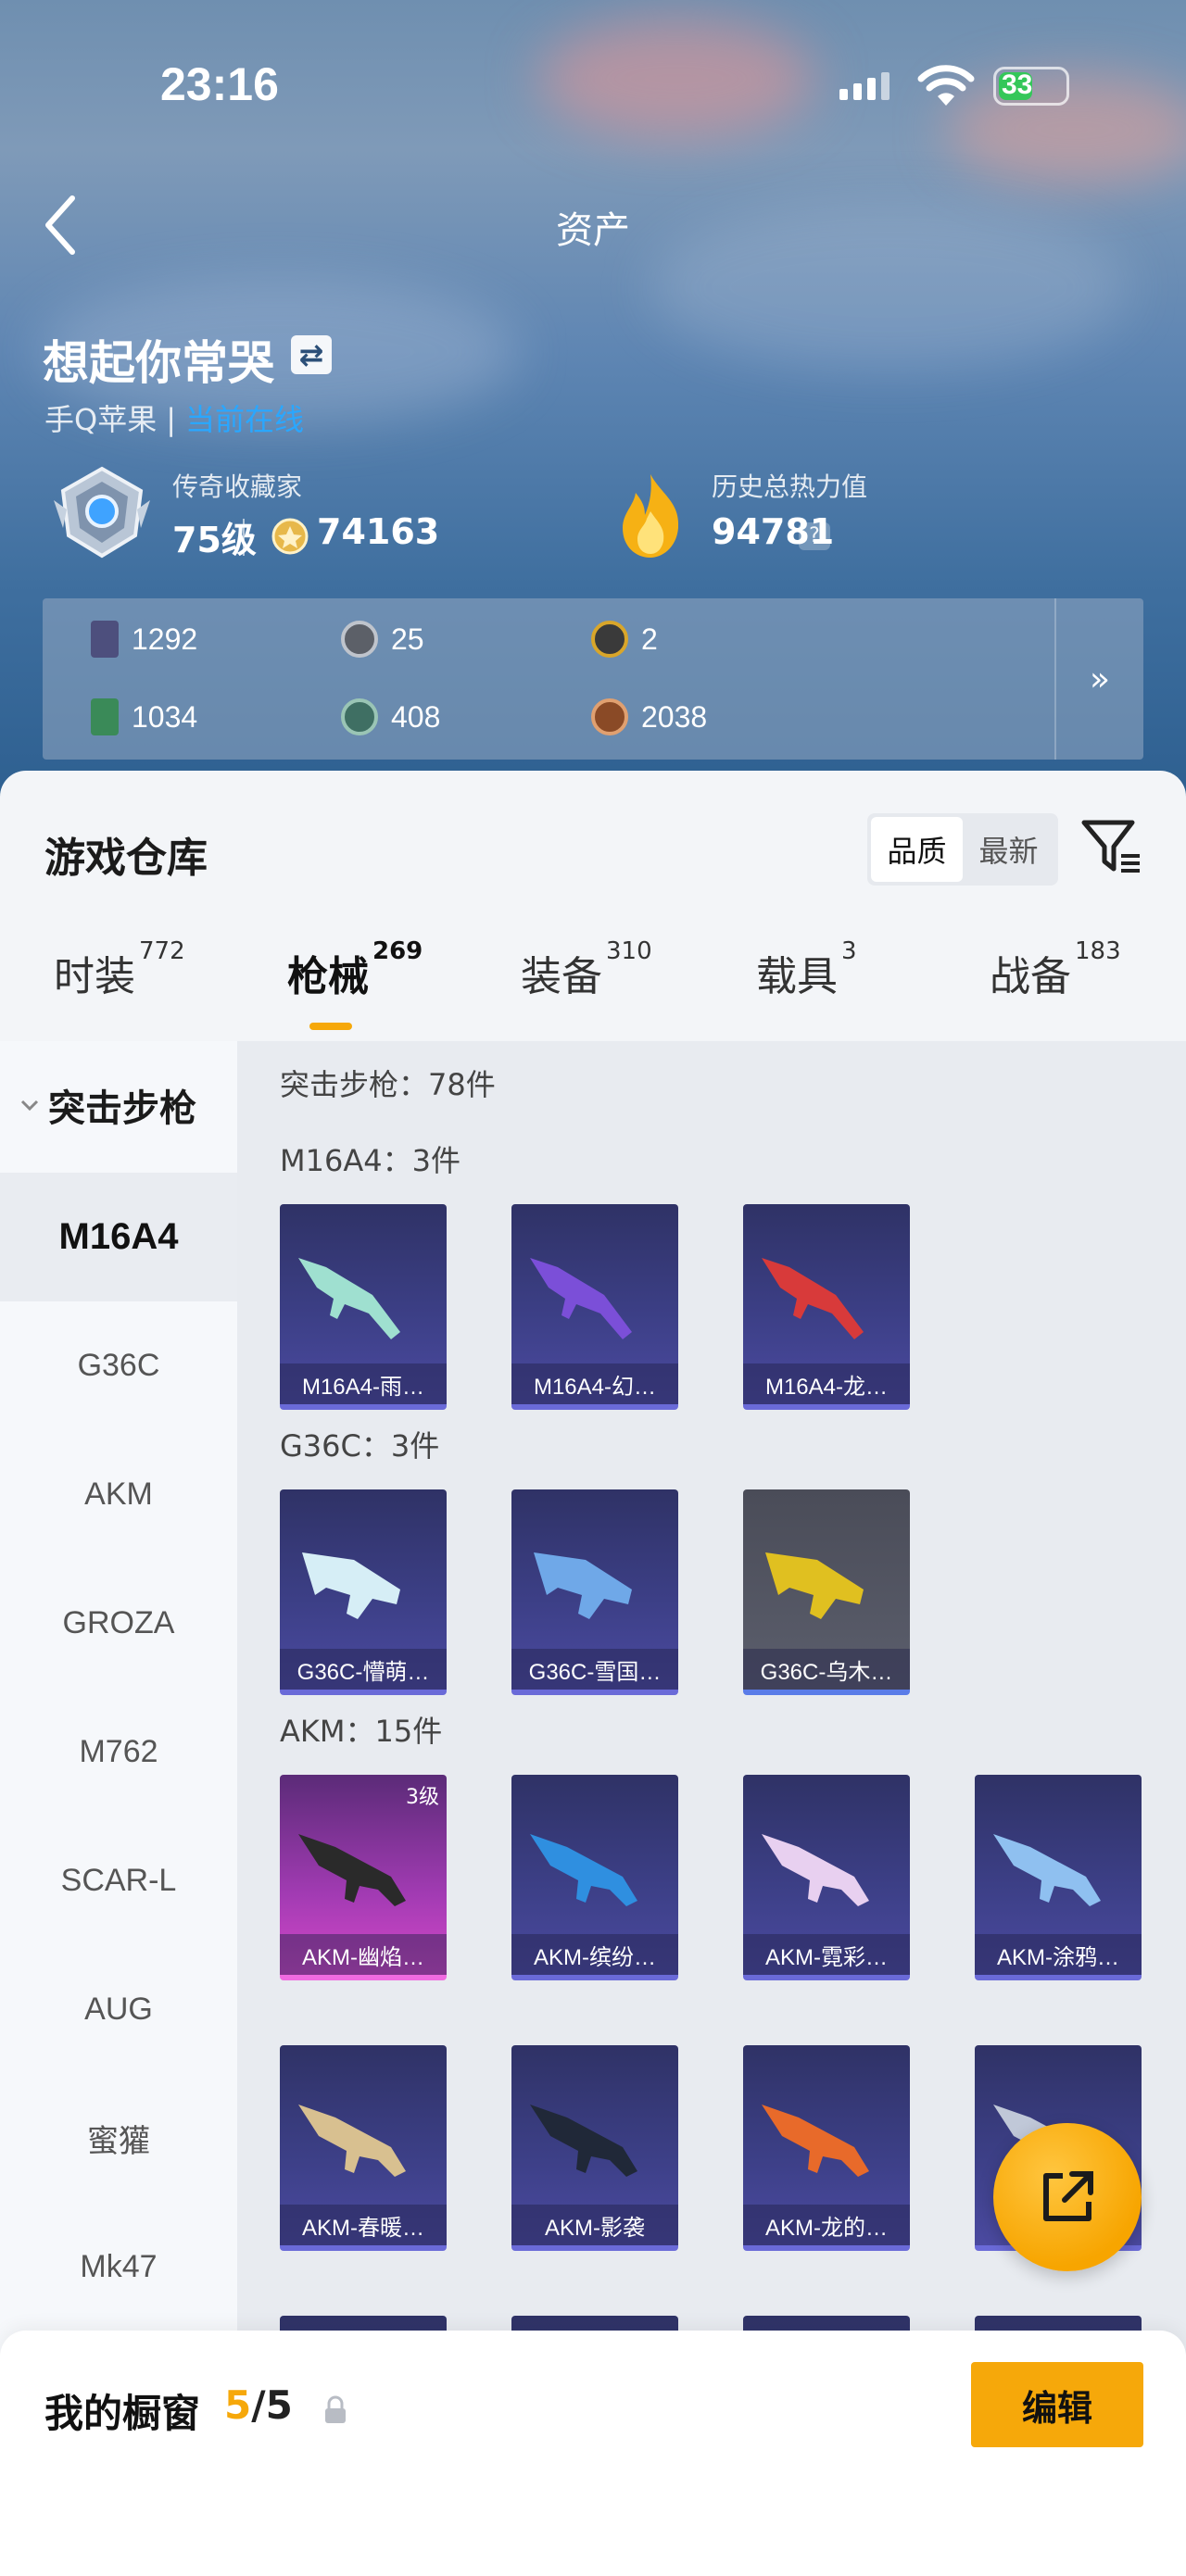  Describe the element at coordinates (917, 849) in the screenshot. I see `sort-quality-button: 品质` at that location.